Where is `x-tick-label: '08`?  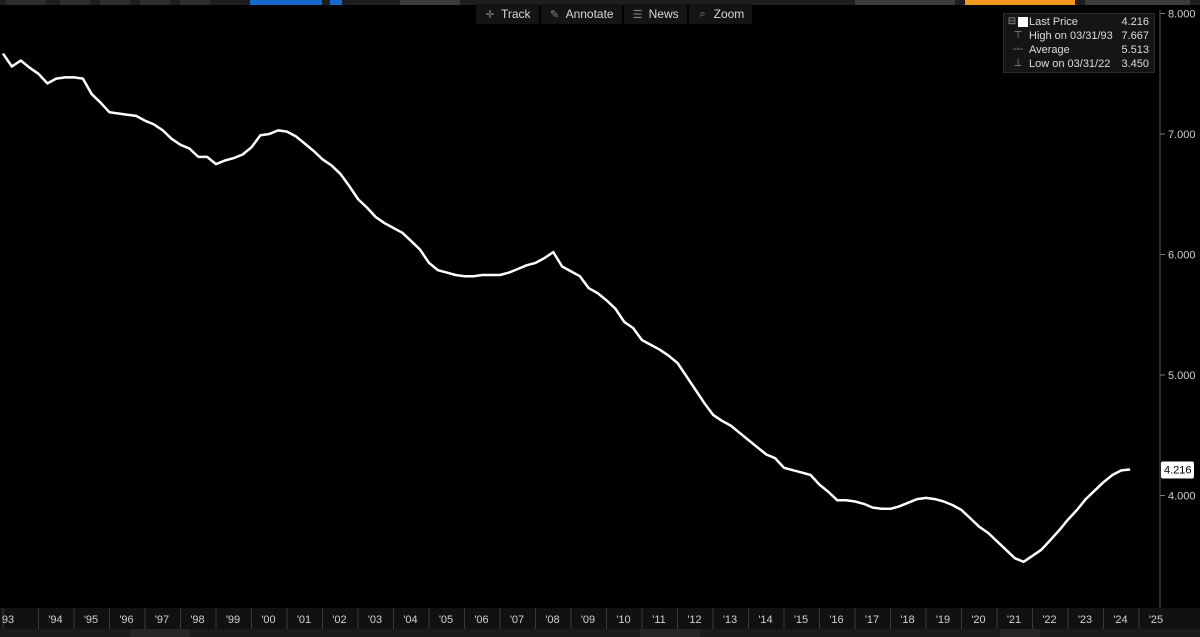 x-tick-label: '08 is located at coordinates (552, 620).